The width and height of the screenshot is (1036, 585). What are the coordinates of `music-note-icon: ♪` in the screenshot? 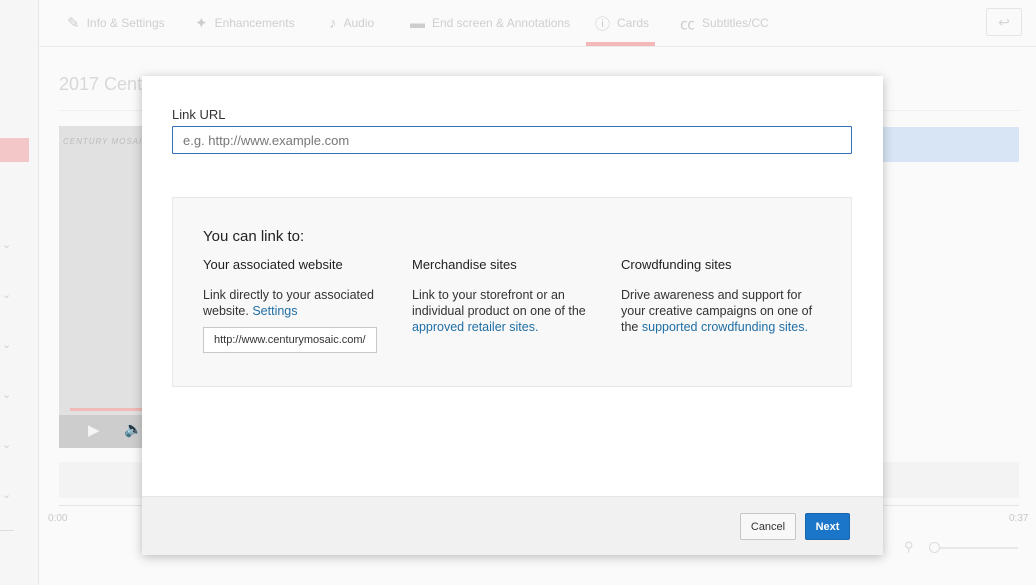 It's located at (333, 23).